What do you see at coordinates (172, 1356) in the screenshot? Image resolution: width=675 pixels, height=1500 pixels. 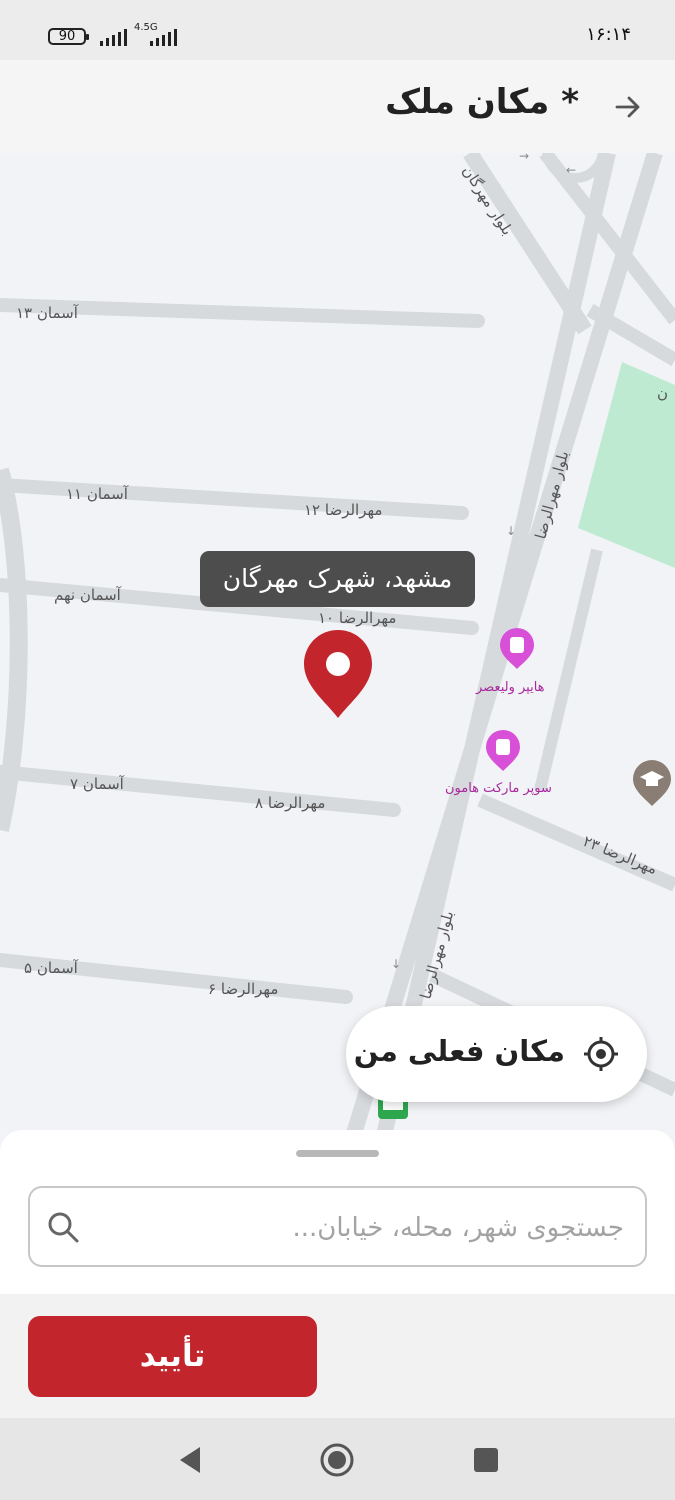 I see `confirm-button: تأیید` at bounding box center [172, 1356].